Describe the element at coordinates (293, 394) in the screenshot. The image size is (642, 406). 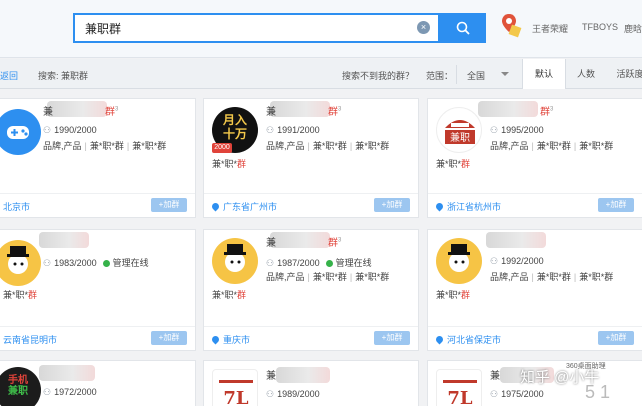
I see `member-count: ⚇ 1989/2000` at that location.